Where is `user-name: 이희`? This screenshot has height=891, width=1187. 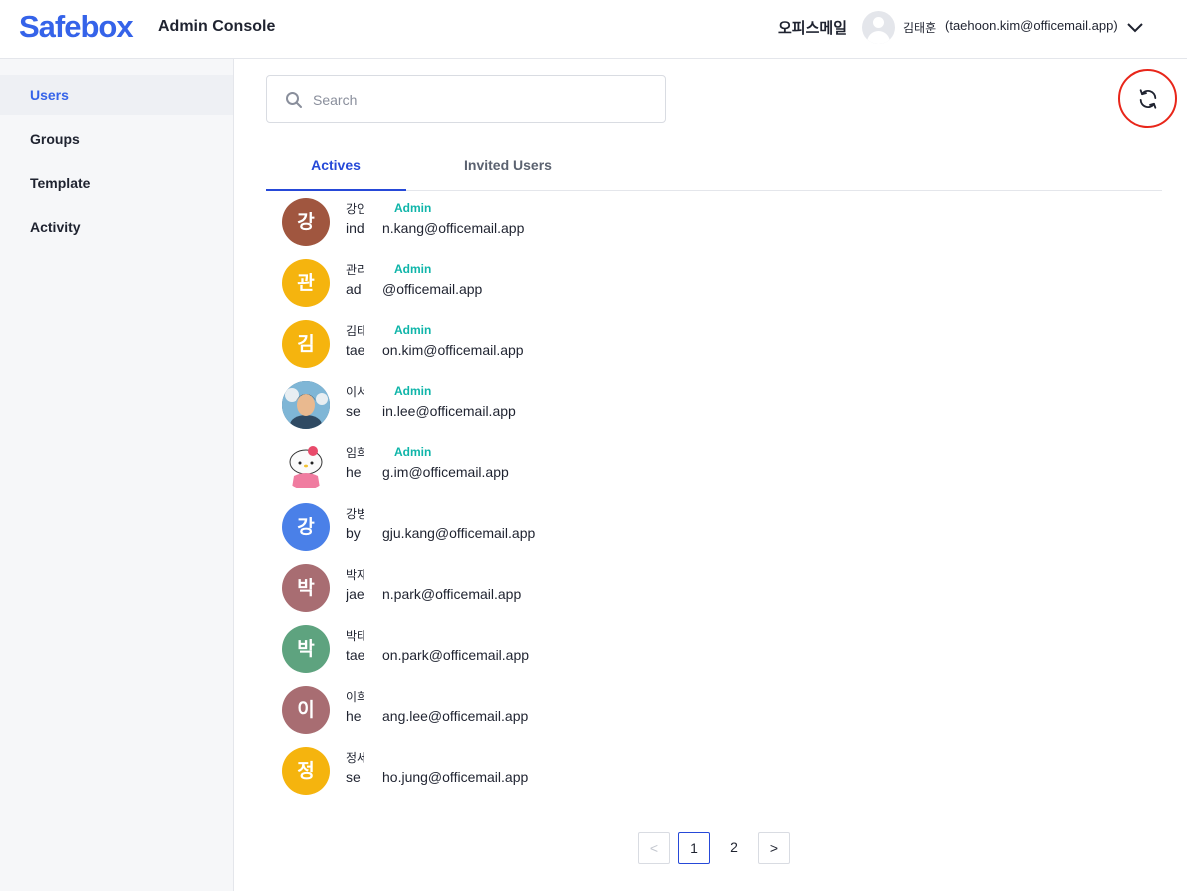 user-name: 이희 is located at coordinates (355, 697).